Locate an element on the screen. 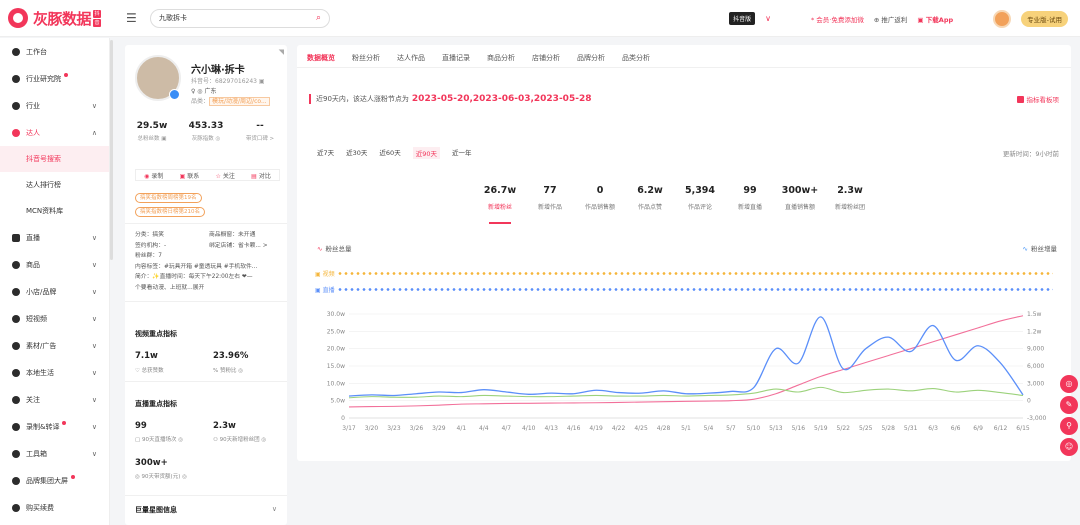 The image size is (1080, 525). download-app-link: ▣ 下载App is located at coordinates (935, 19).